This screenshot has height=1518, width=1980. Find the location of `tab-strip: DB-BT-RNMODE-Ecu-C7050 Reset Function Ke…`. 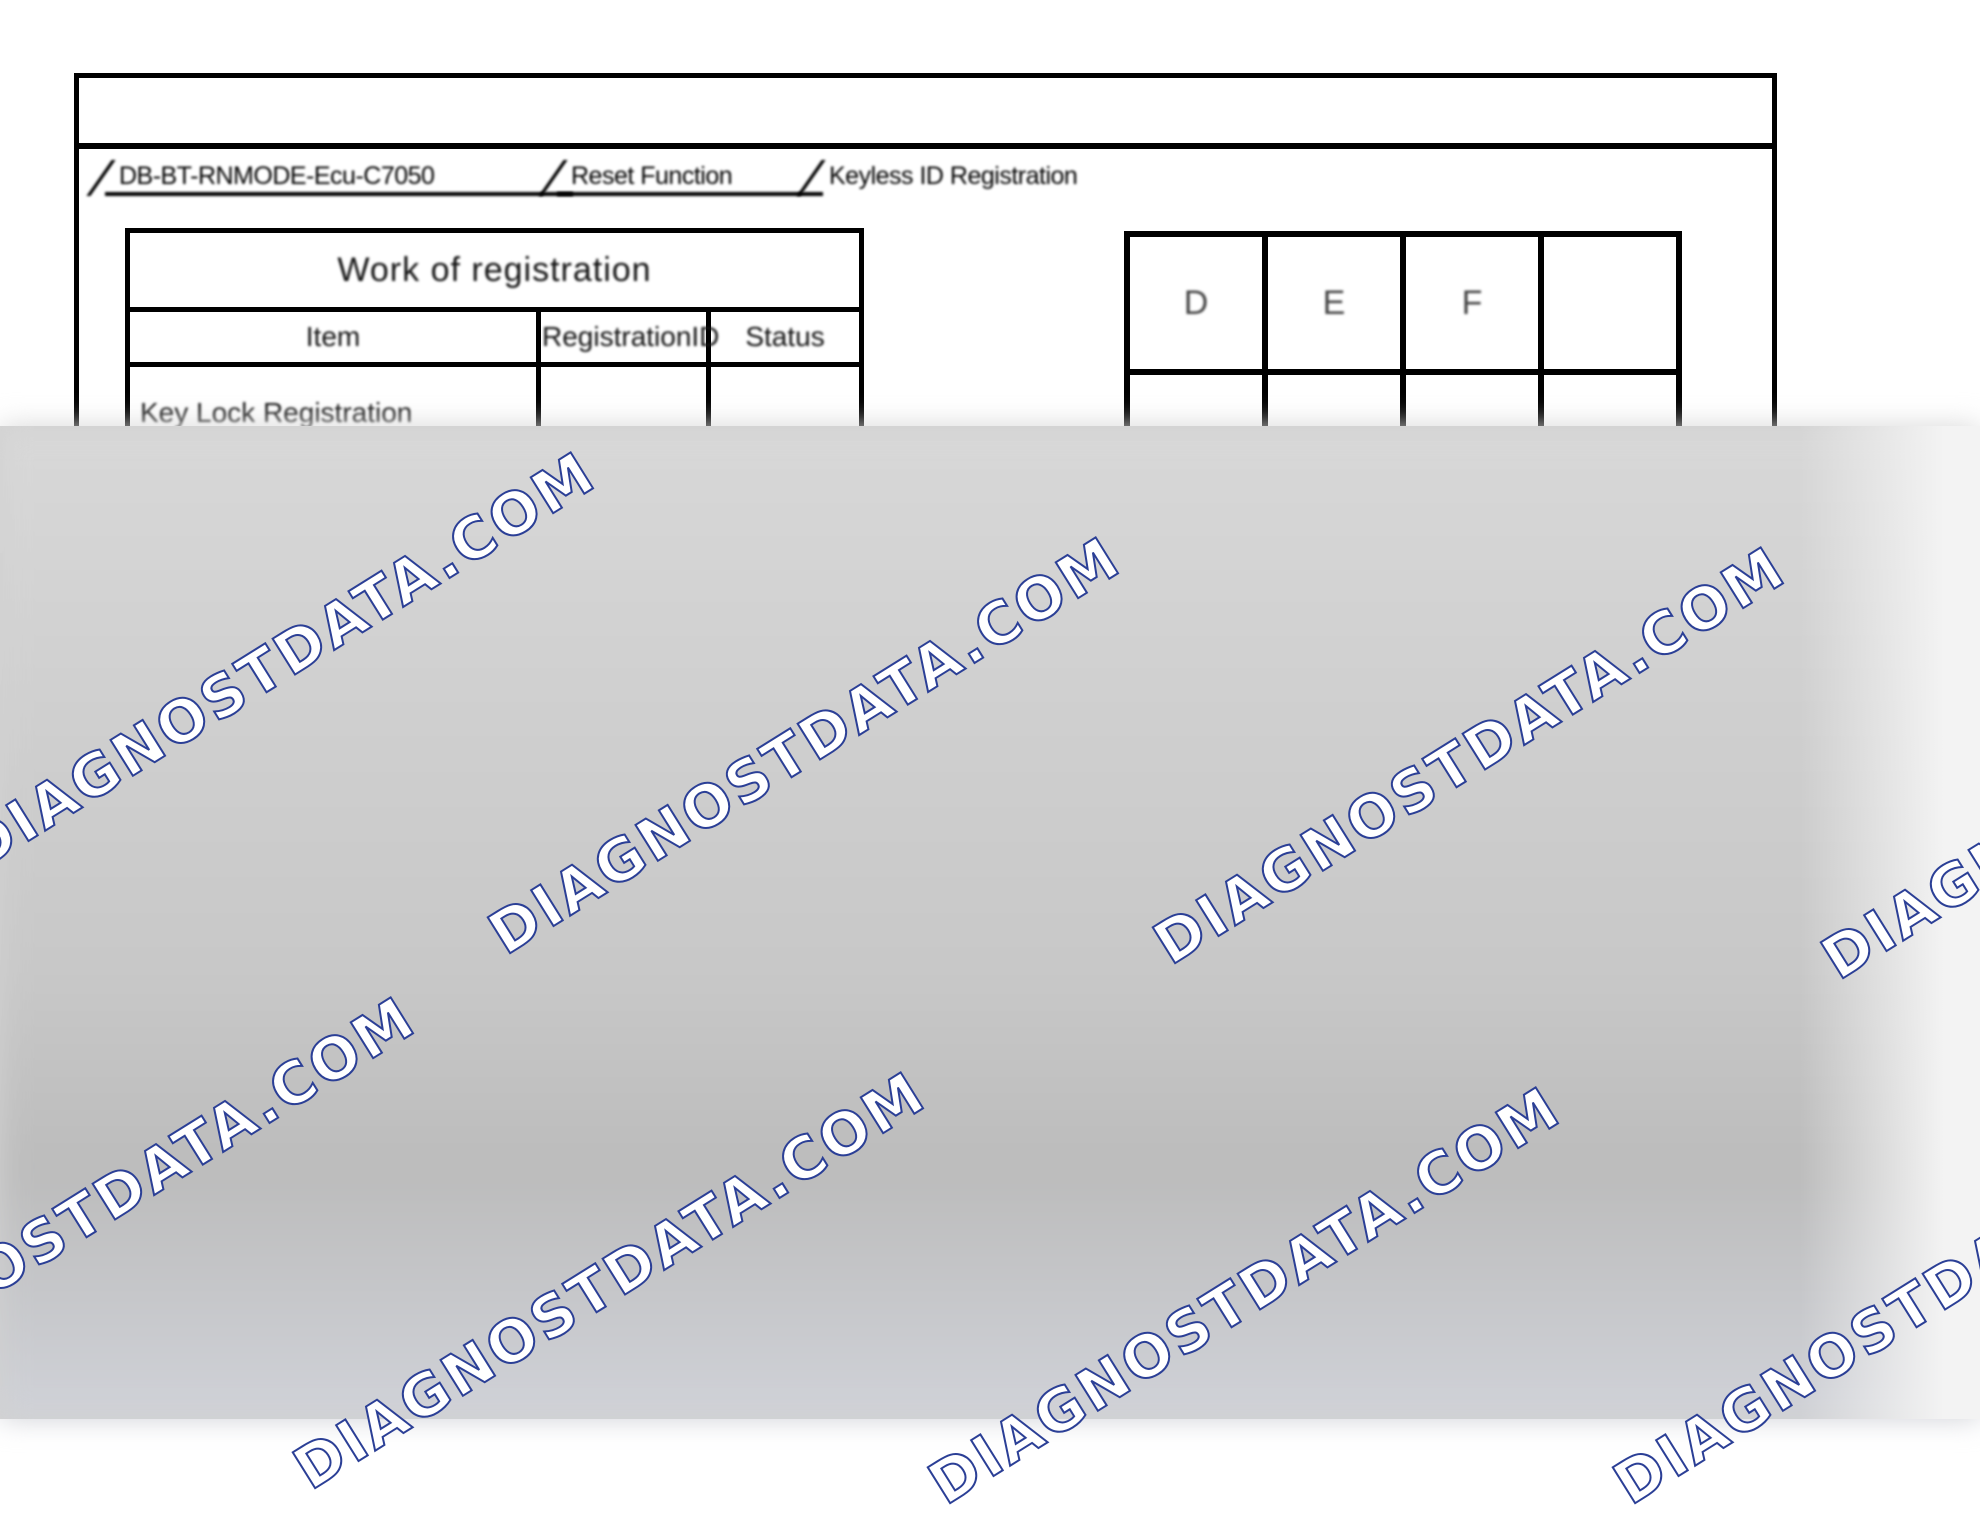

tab-strip: DB-BT-RNMODE-Ecu-C7050 Reset Function Ke… is located at coordinates (925, 176).